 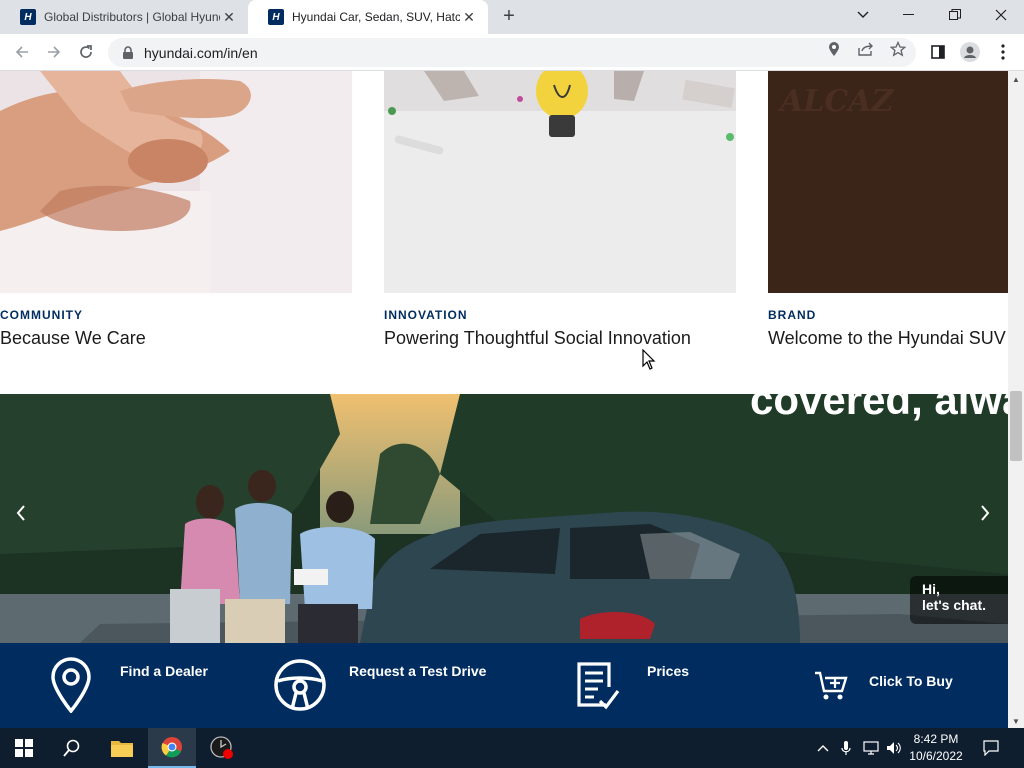 I want to click on address-bar: hyundai.com/in/en, so click(x=512, y=52).